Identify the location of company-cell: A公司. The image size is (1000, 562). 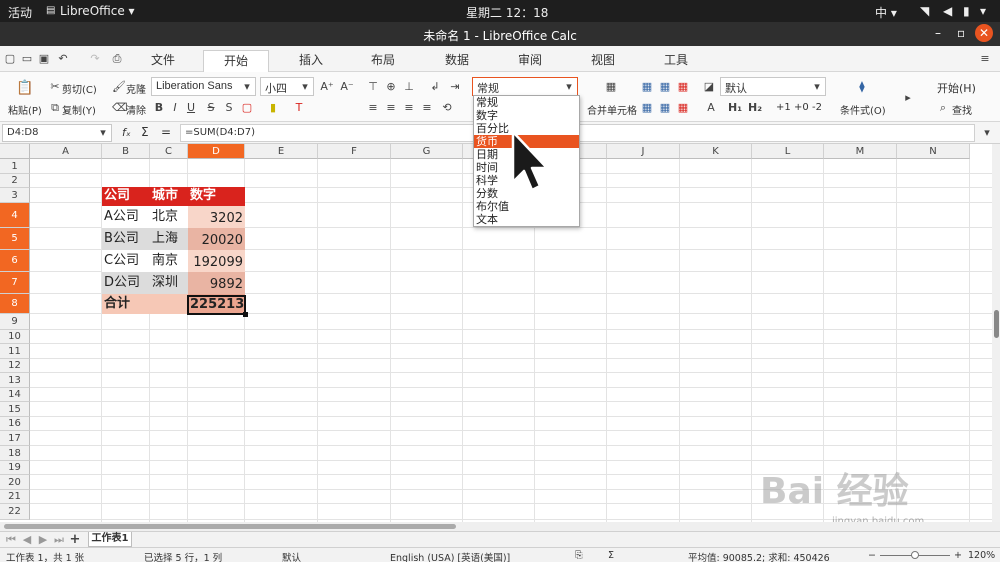
(126, 217).